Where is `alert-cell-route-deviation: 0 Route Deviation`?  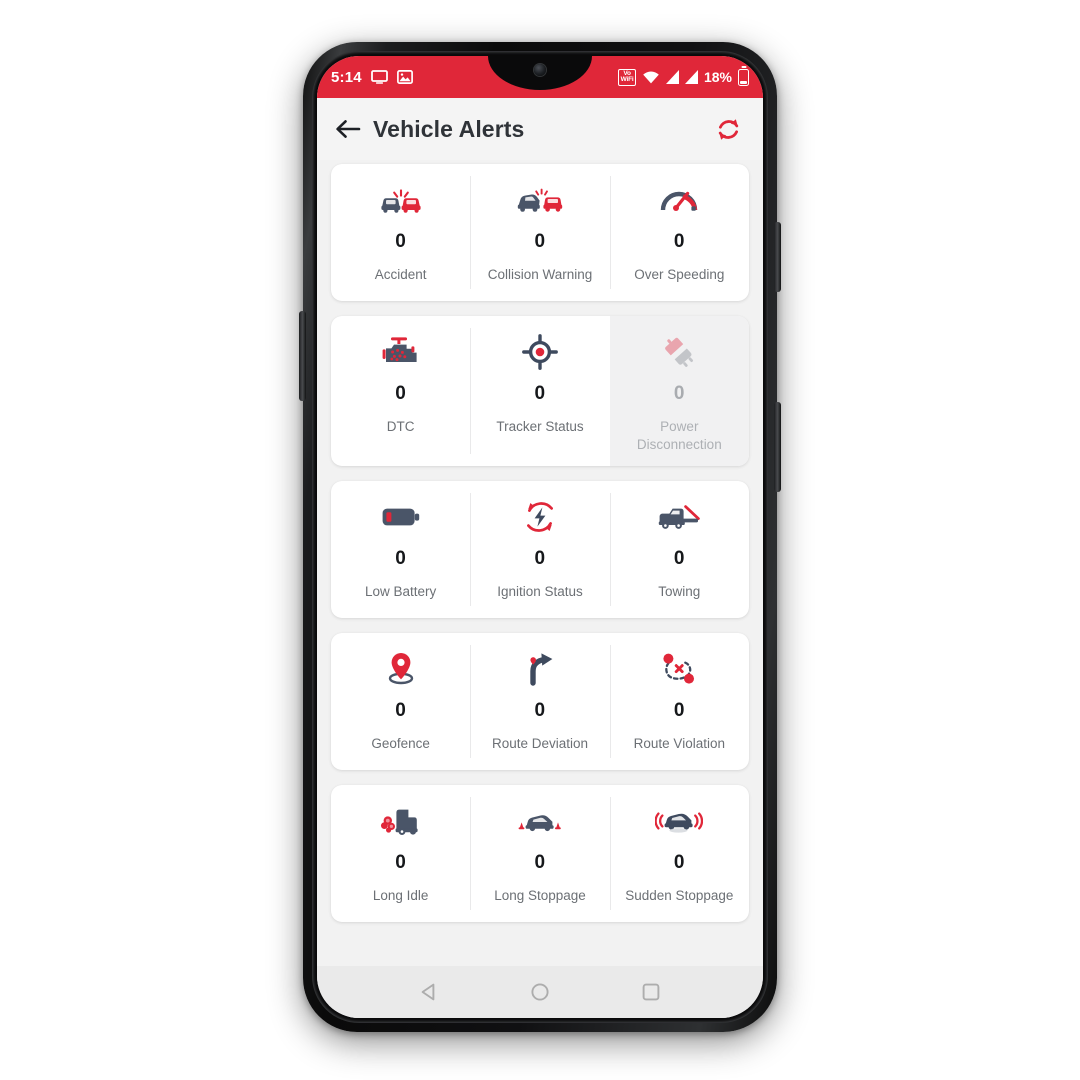
alert-cell-route-deviation: 0 Route Deviation is located at coordinates (539, 701).